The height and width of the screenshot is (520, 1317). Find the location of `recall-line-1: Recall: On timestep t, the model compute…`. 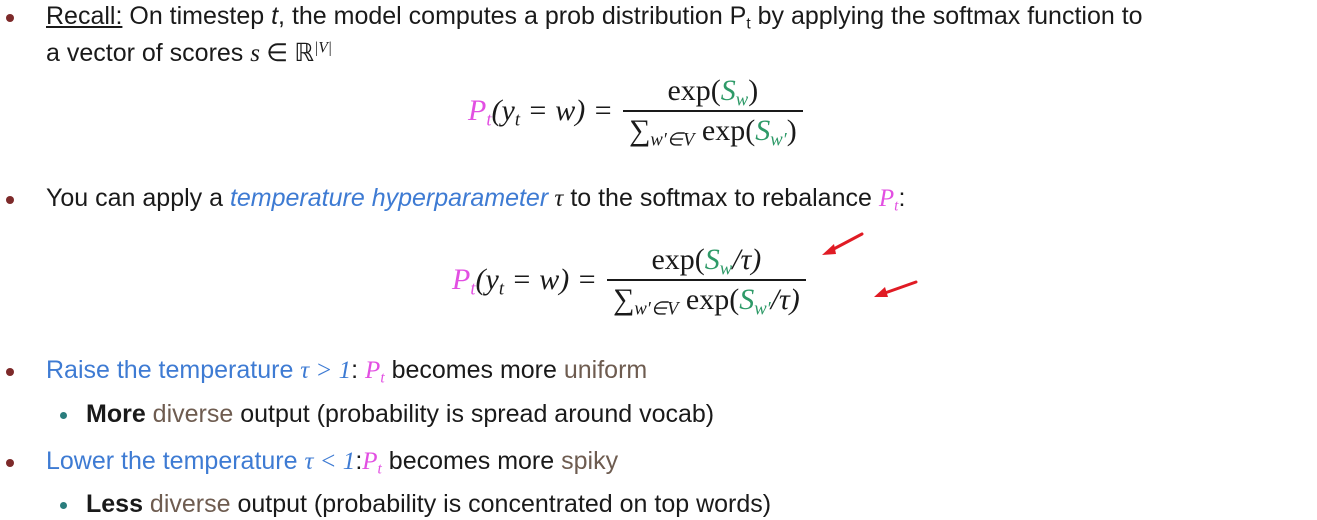

recall-line-1: Recall: On timestep t, the model compute… is located at coordinates (594, 17).